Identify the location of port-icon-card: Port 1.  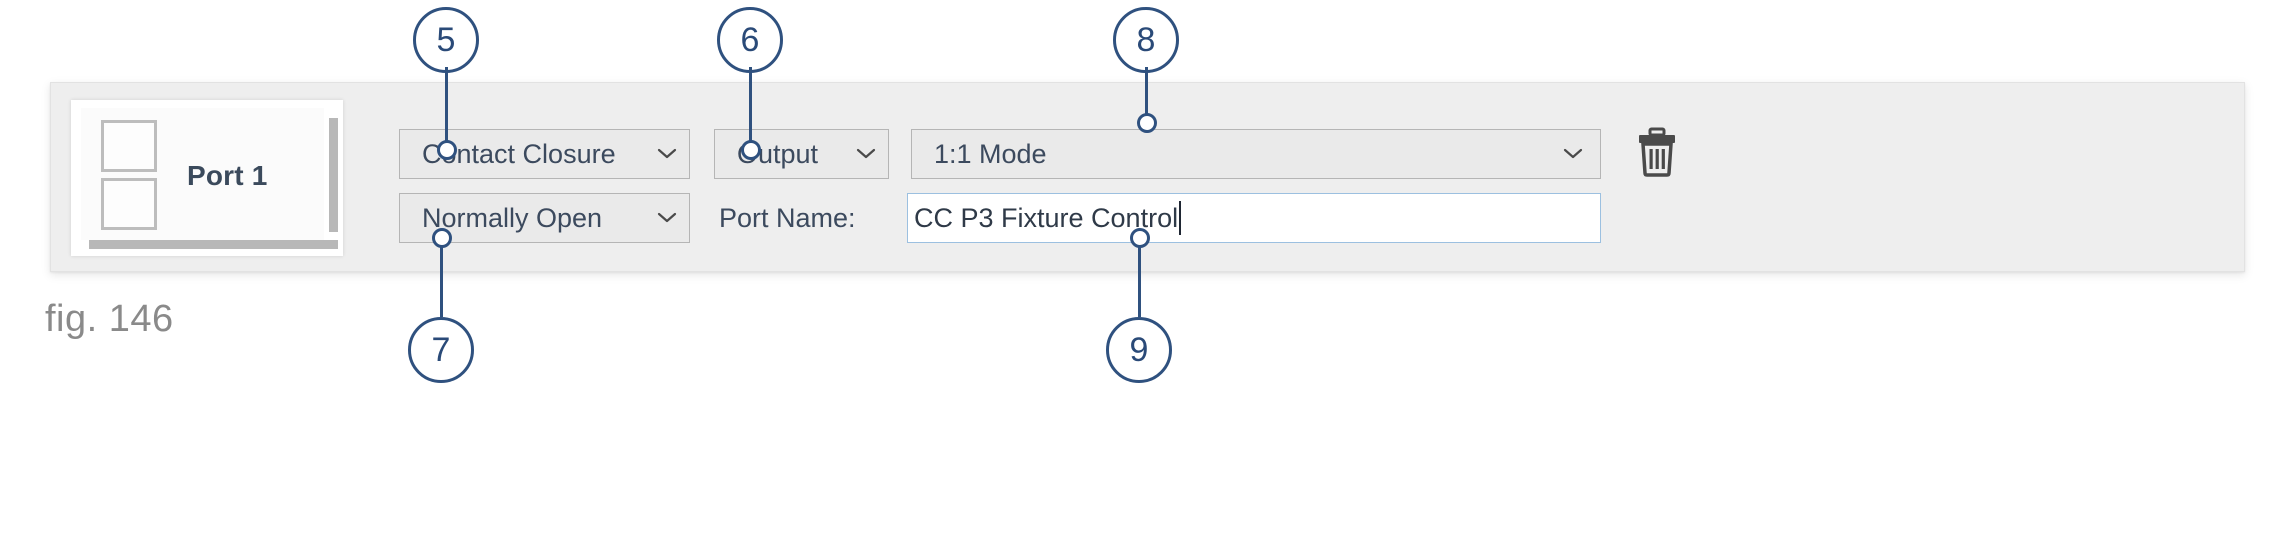
(207, 178).